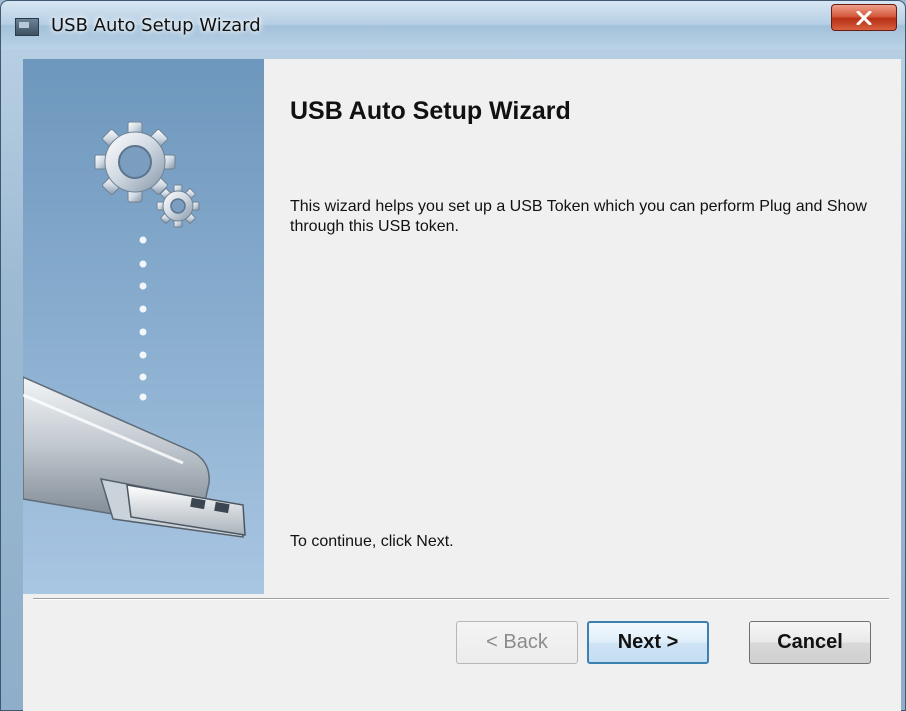 Image resolution: width=906 pixels, height=711 pixels. I want to click on window-title: USB Auto Setup Wizard, so click(156, 25).